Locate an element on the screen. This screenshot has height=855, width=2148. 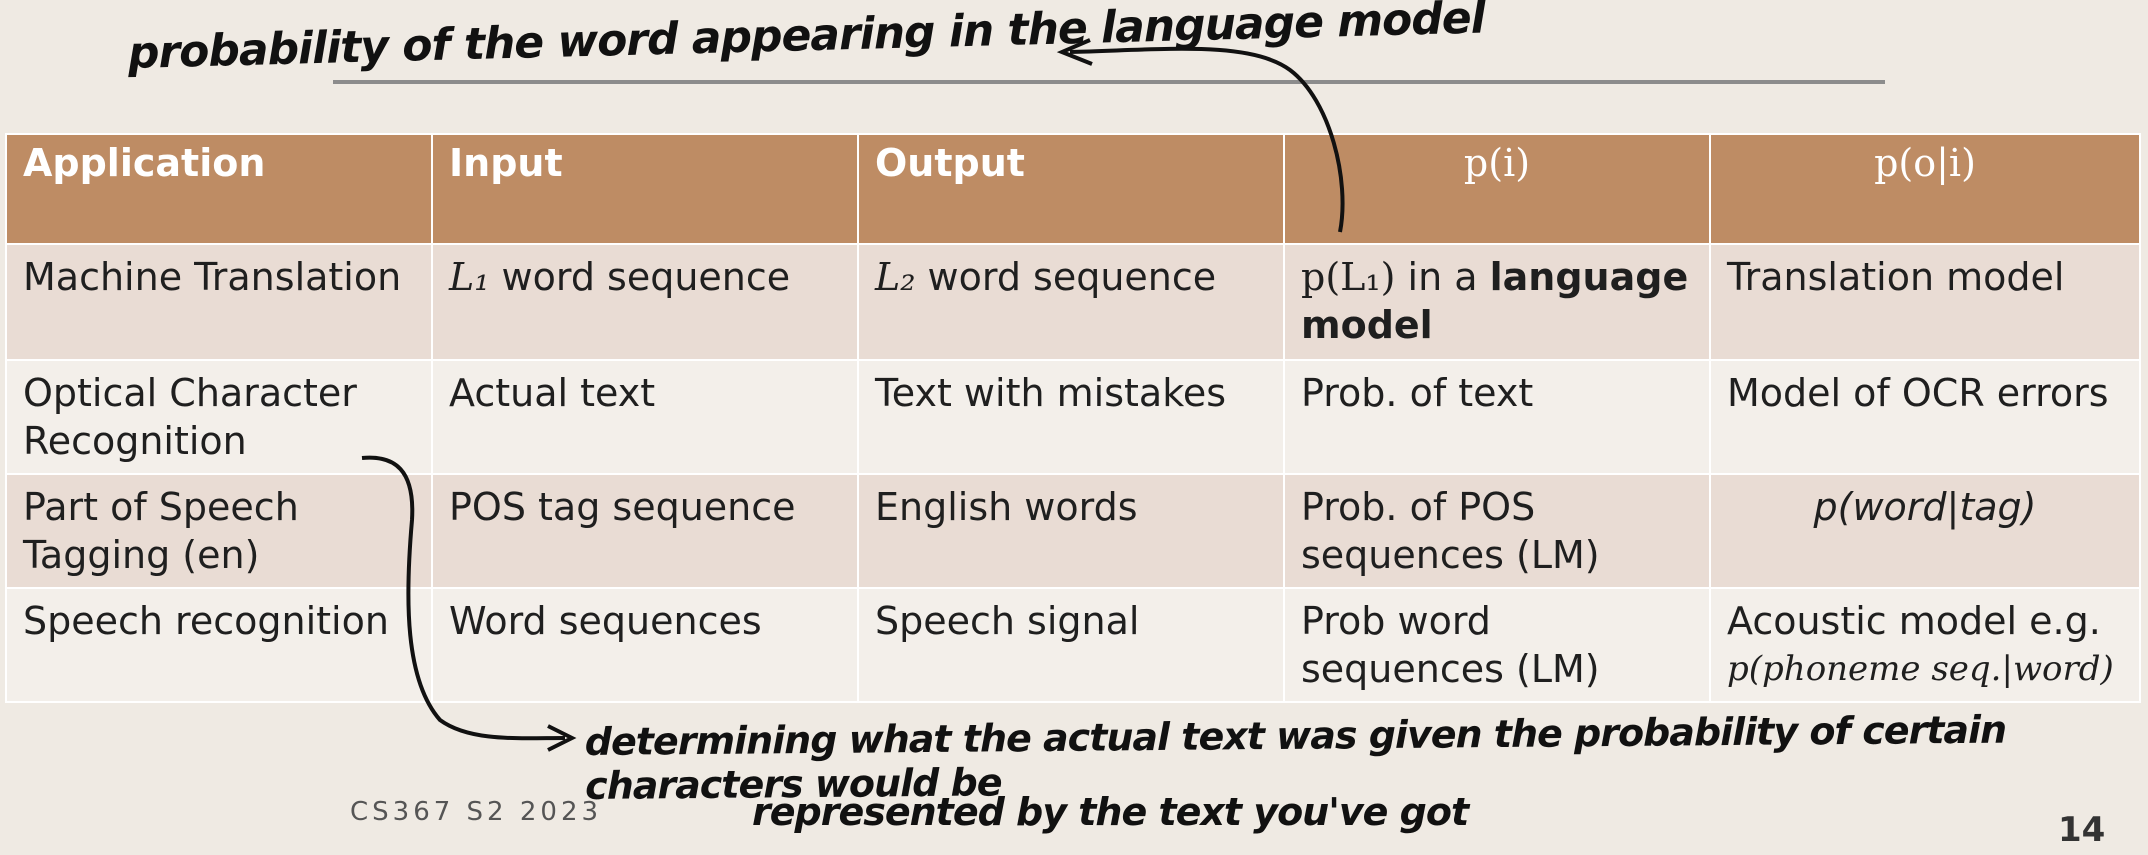
page-number: 14 is located at coordinates (2082, 830).